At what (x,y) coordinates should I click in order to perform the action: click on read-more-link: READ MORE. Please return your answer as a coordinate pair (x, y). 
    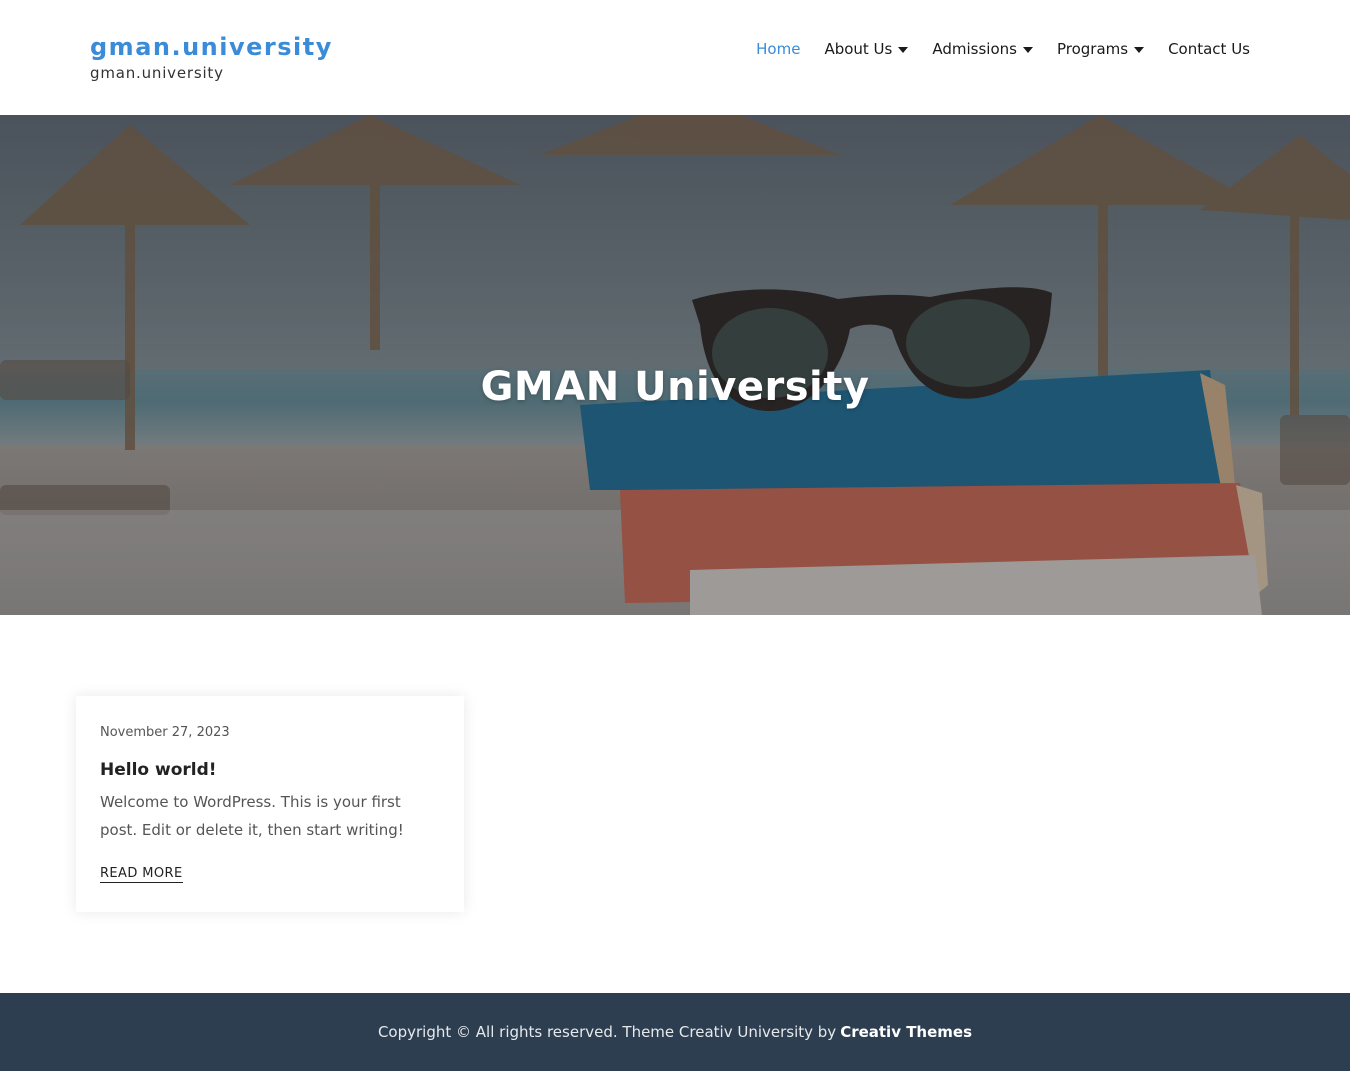
    Looking at the image, I should click on (141, 874).